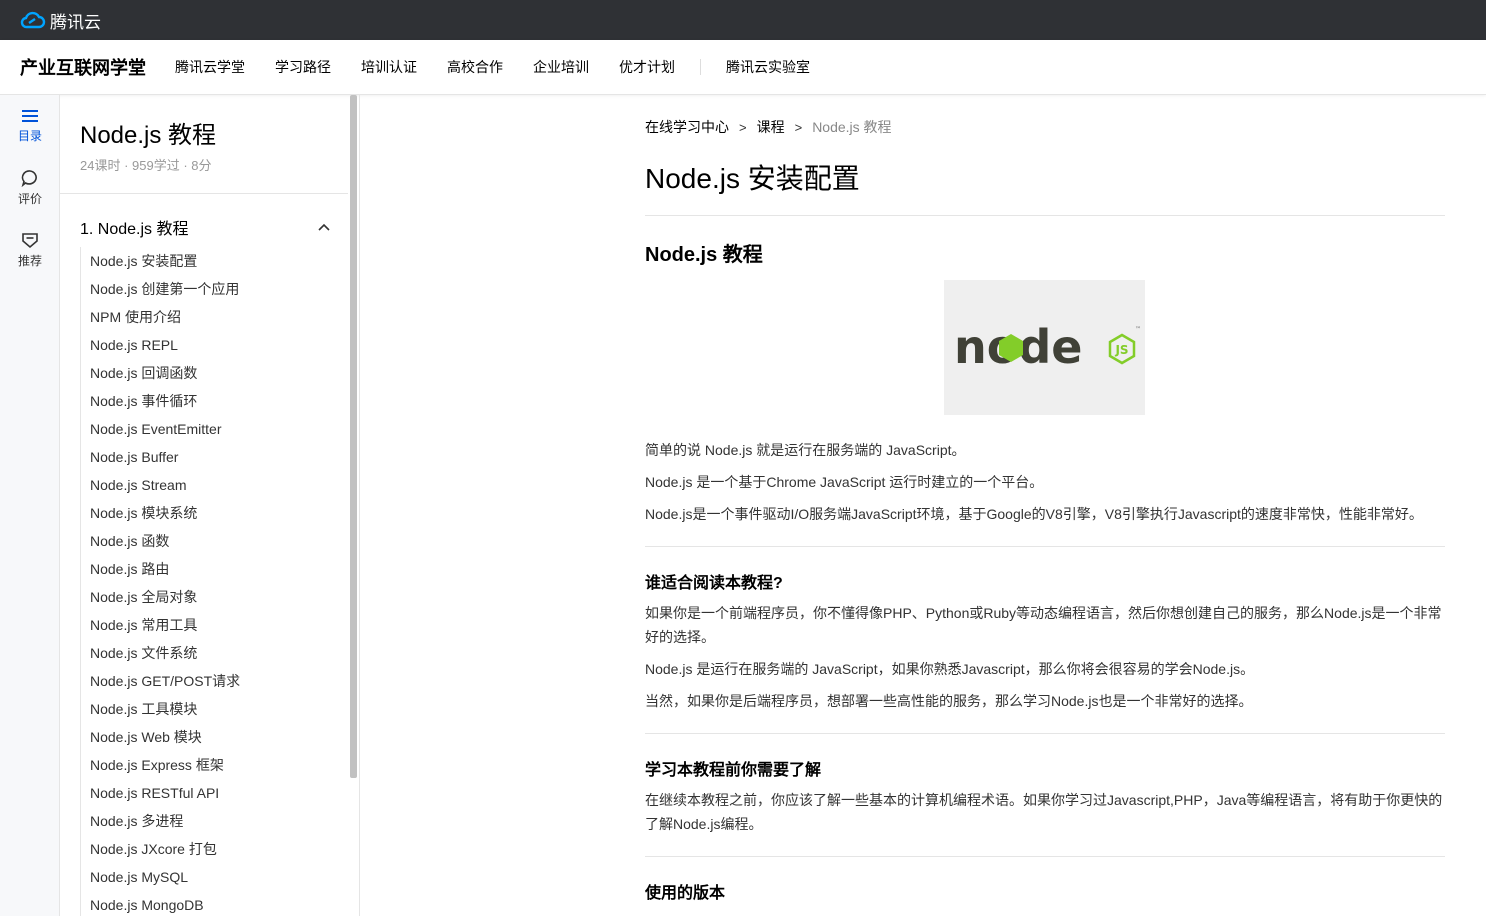 This screenshot has height=916, width=1486. I want to click on nav-item-university: 高校合作, so click(475, 67).